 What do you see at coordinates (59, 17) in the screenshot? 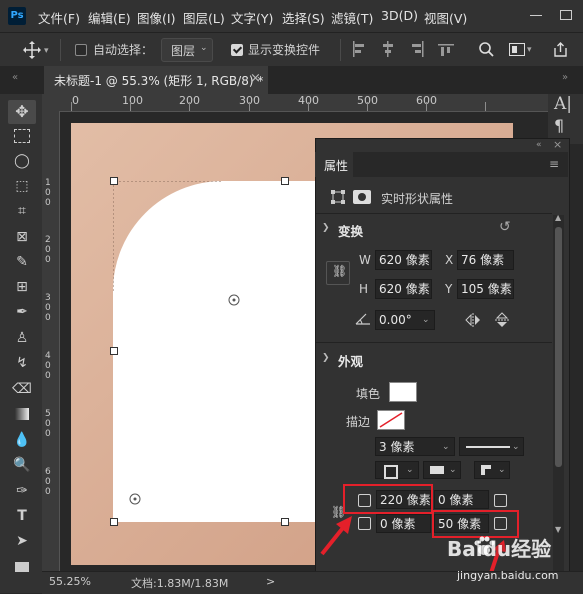
I see `menu-file: 文件(F)` at bounding box center [59, 17].